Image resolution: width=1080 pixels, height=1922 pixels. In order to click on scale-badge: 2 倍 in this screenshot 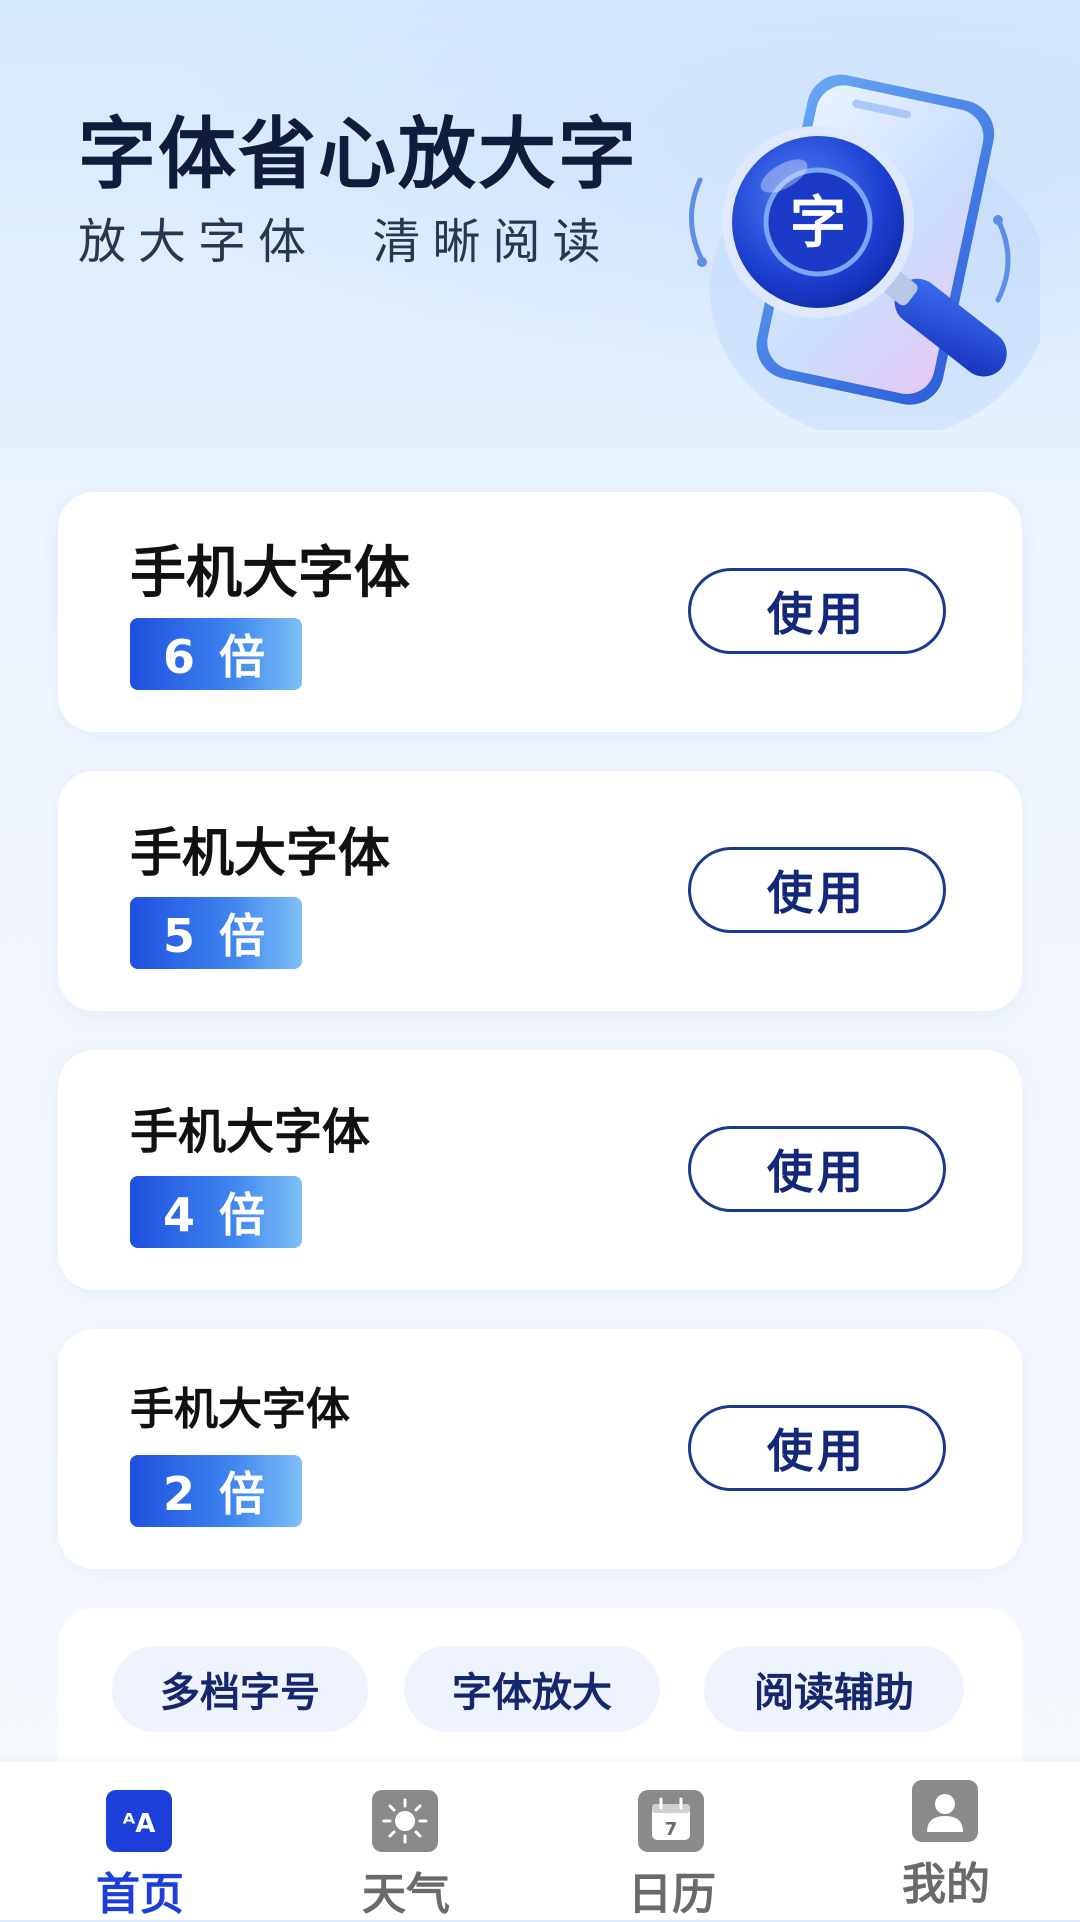, I will do `click(216, 1491)`.